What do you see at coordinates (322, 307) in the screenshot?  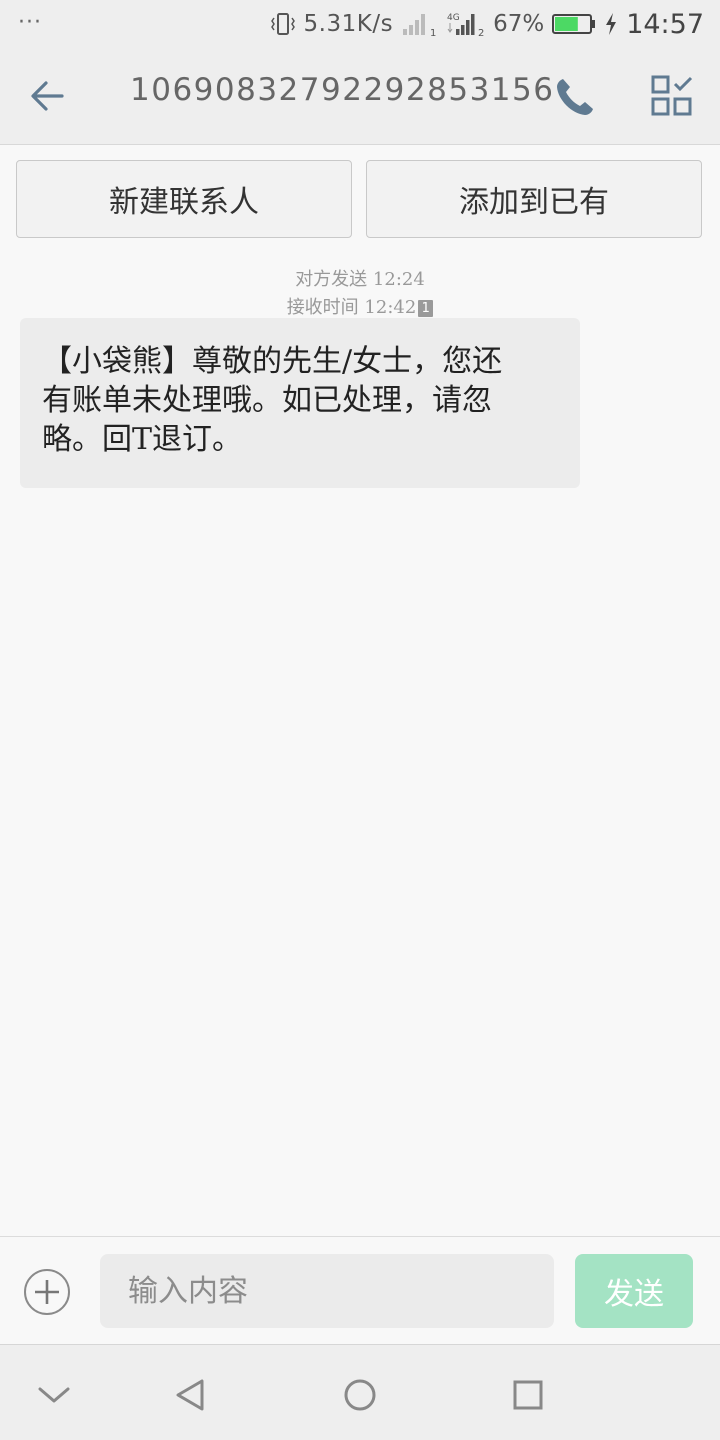 I see `received-label: 接收时间` at bounding box center [322, 307].